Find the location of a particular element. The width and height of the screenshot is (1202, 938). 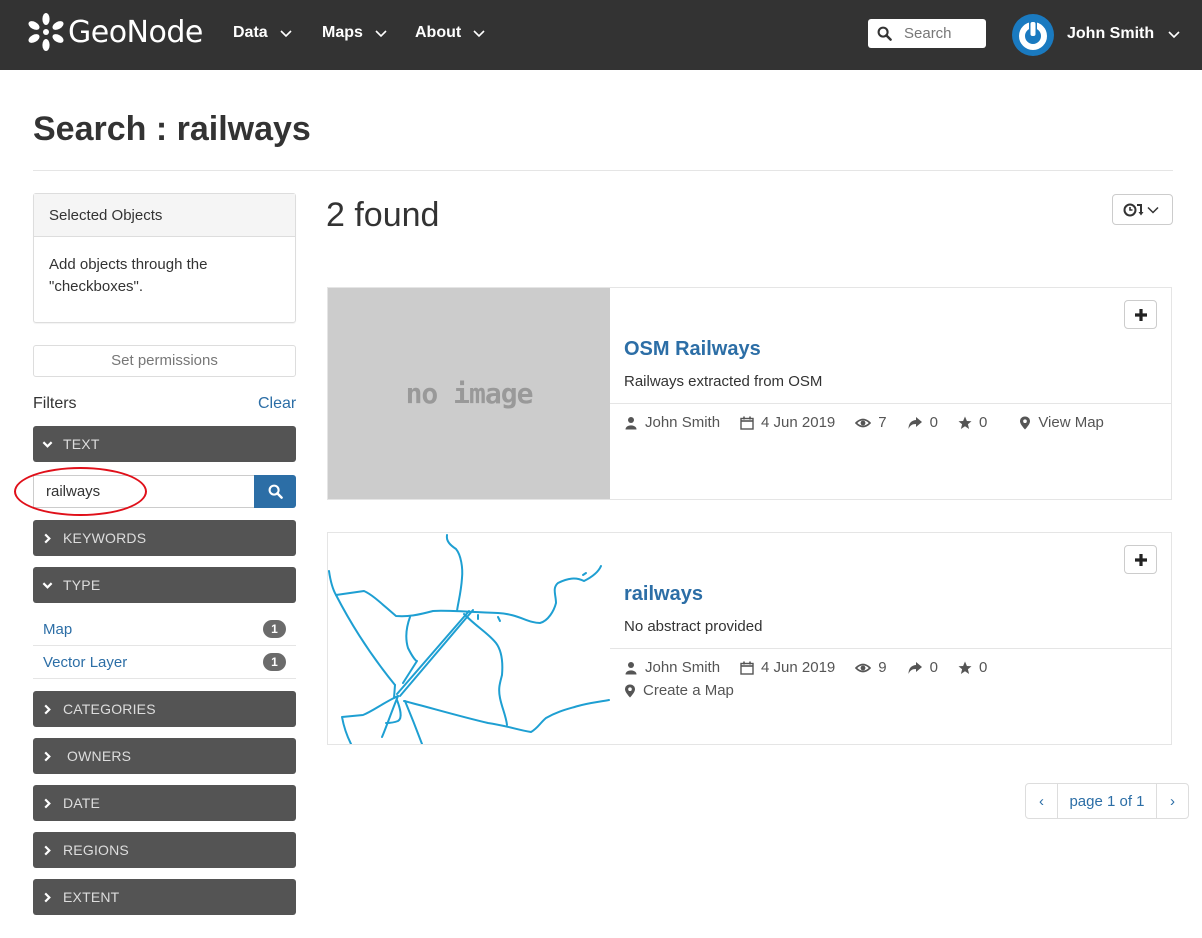

page-indicator: page 1 of 1 is located at coordinates (1107, 801).